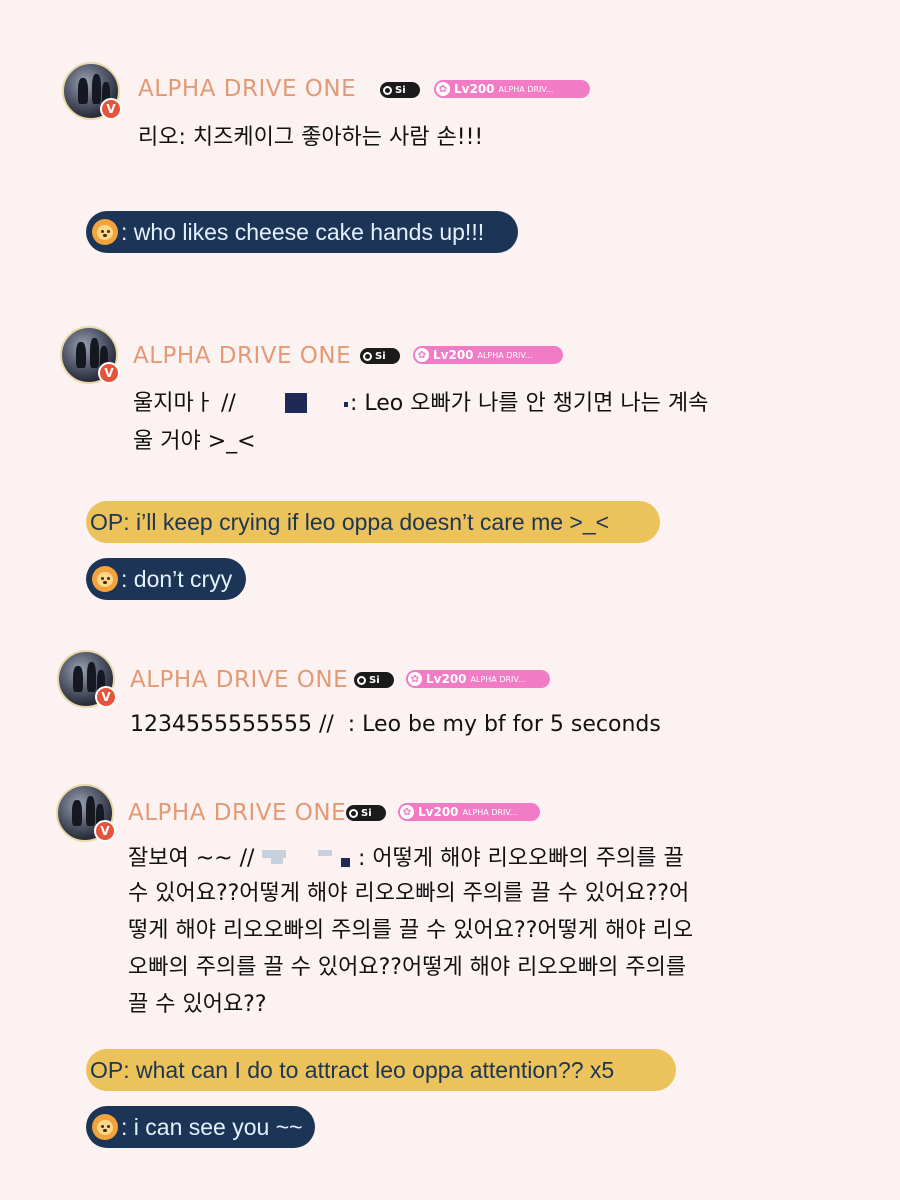 Image resolution: width=900 pixels, height=1200 pixels. Describe the element at coordinates (411, 930) in the screenshot. I see `message-text: 떻게 해야 리오오빠의 주의를 끌 수 있어요??어떻게 해야 리오` at that location.